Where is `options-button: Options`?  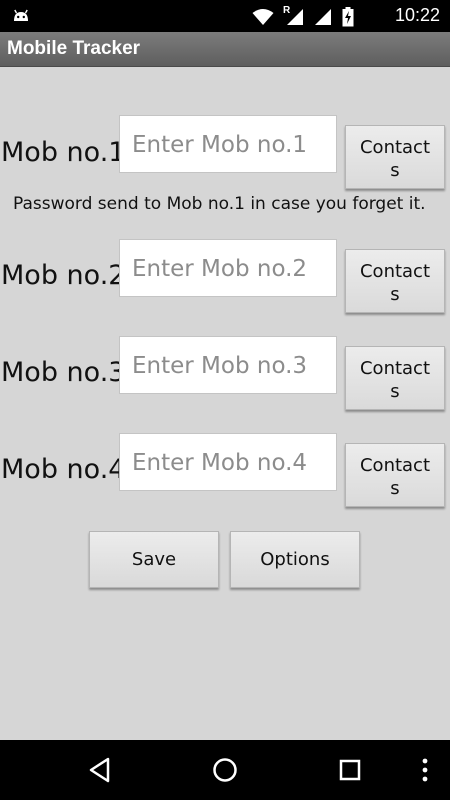 options-button: Options is located at coordinates (295, 559).